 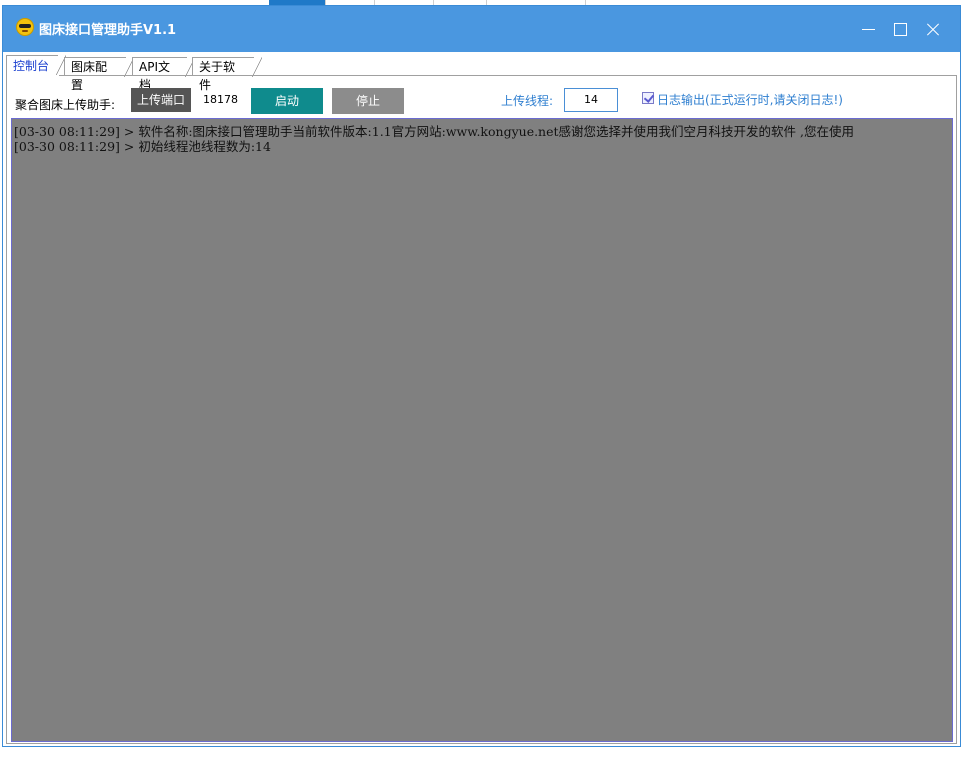 I want to click on stop-button: 停止, so click(x=368, y=101).